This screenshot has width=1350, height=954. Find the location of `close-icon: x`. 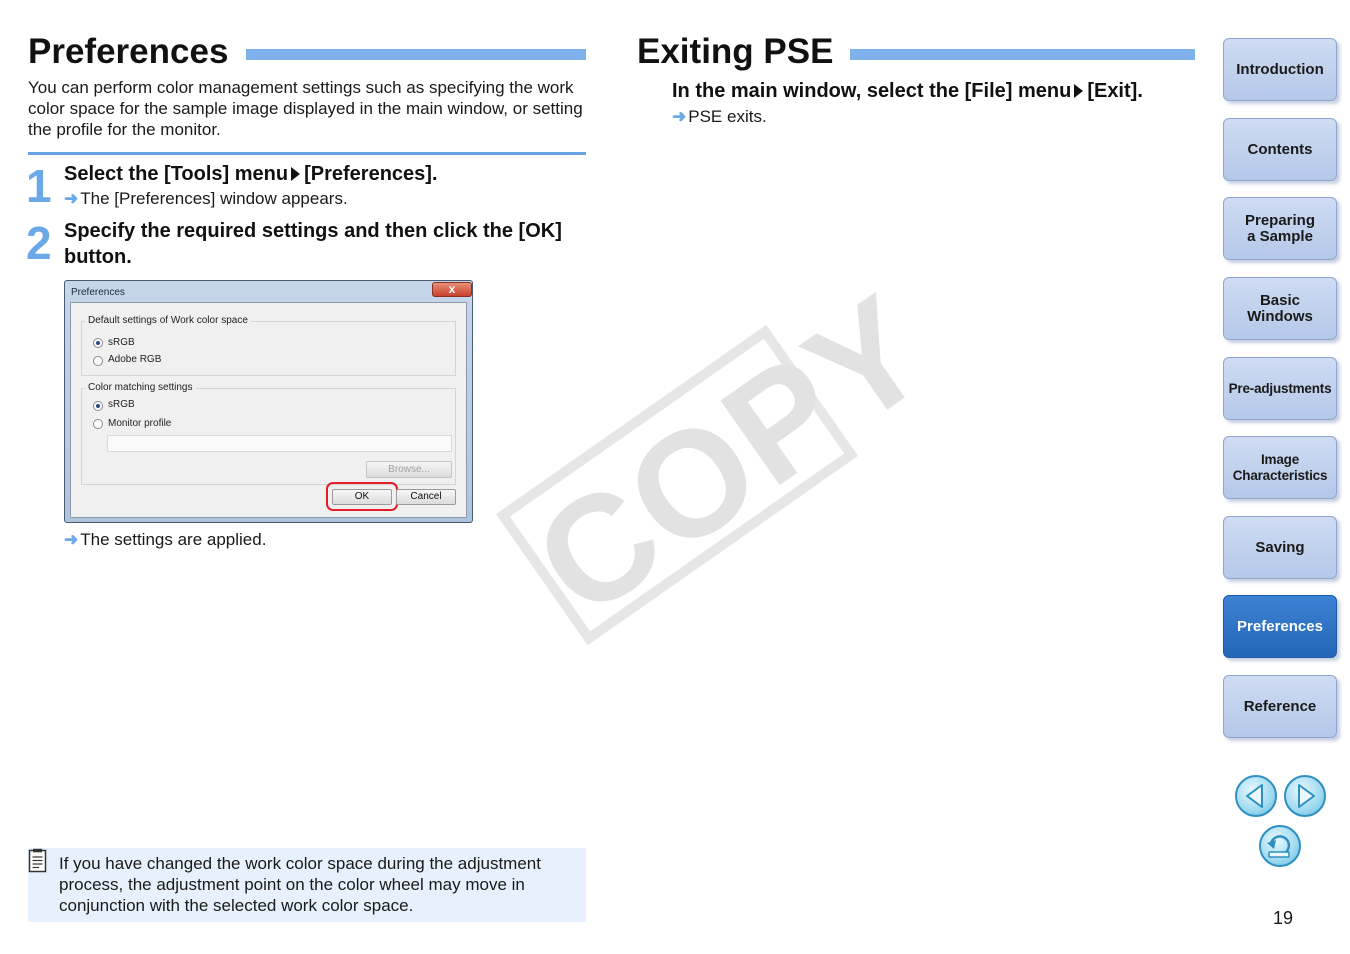

close-icon: x is located at coordinates (452, 289).